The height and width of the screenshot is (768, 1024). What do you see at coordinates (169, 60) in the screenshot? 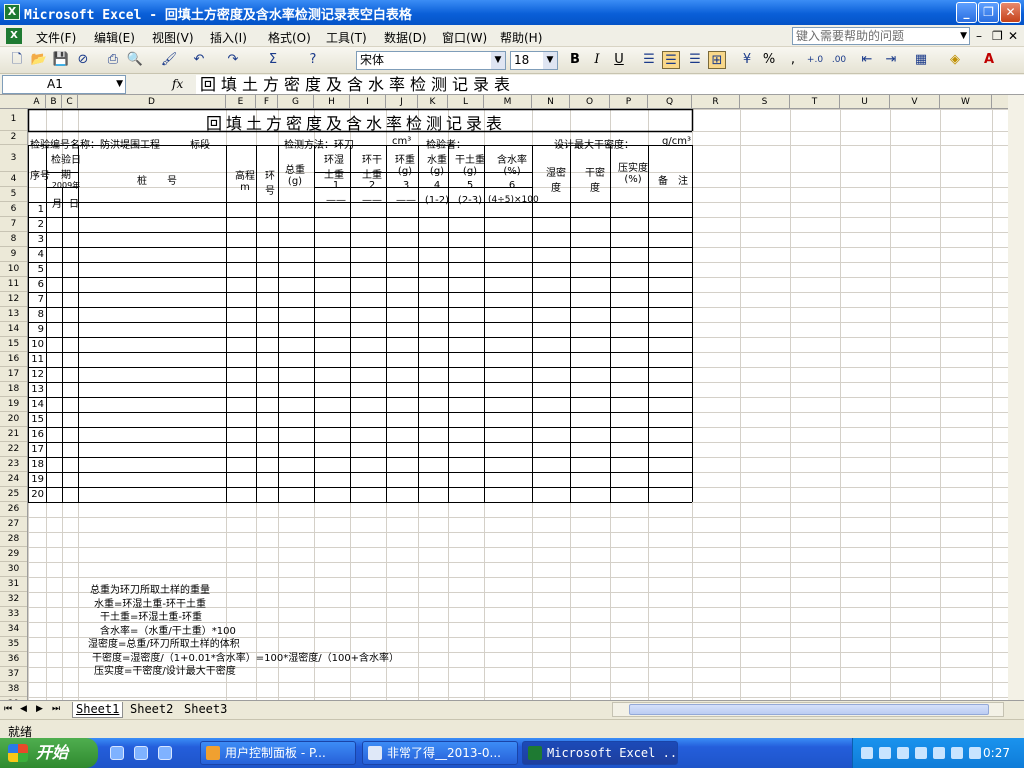
I see `format-painter-icon: 🖌` at bounding box center [169, 60].